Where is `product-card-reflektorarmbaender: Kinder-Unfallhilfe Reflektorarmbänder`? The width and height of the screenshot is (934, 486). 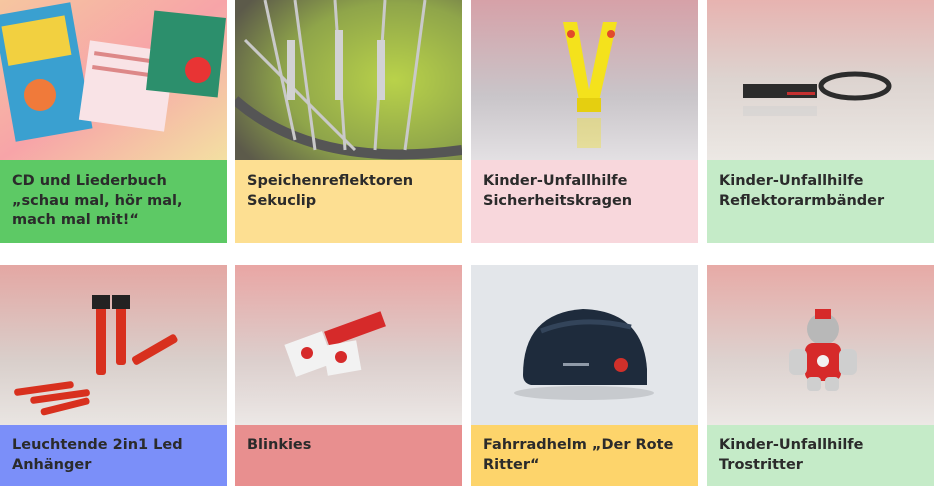
product-card-reflektorarmbaender: Kinder-Unfallhilfe Reflektorarmbänder is located at coordinates (820, 121).